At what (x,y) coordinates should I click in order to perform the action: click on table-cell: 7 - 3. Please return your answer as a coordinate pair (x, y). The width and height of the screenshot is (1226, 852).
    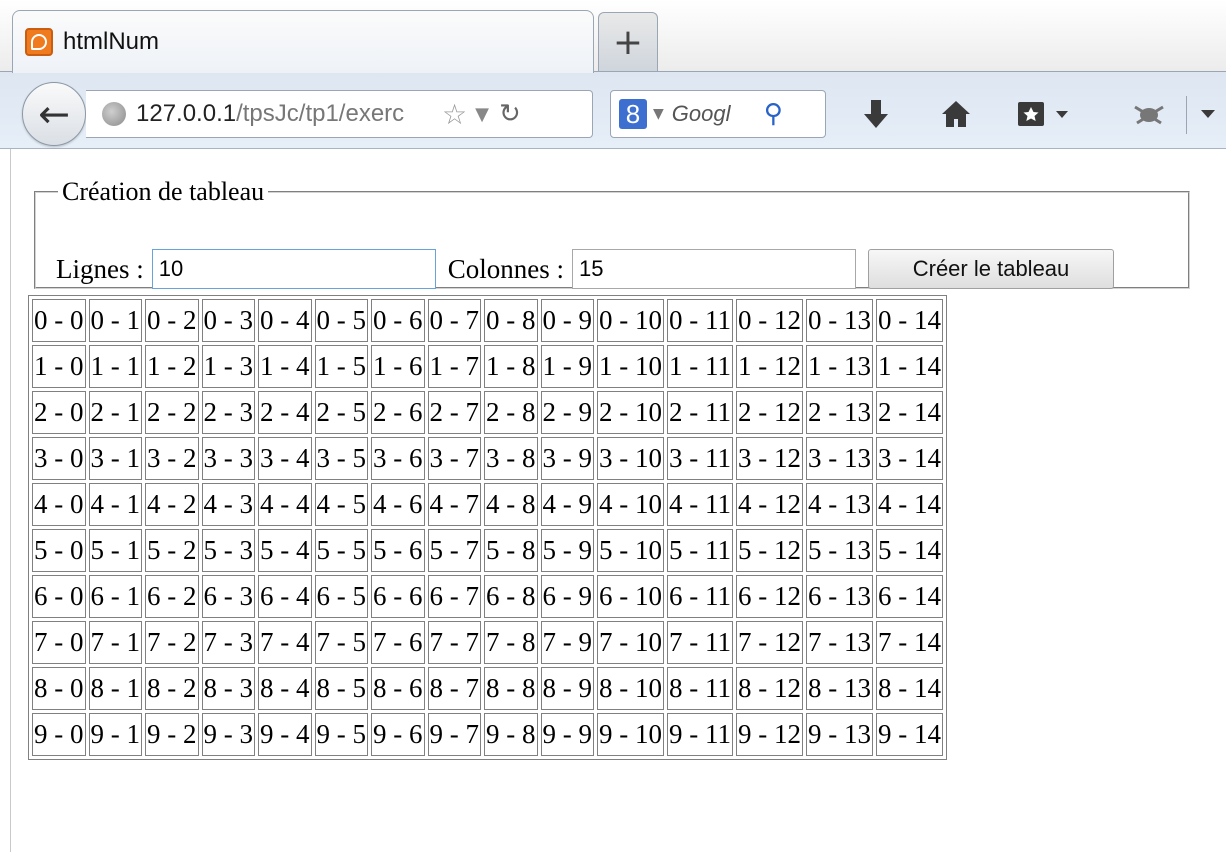
    Looking at the image, I should click on (228, 642).